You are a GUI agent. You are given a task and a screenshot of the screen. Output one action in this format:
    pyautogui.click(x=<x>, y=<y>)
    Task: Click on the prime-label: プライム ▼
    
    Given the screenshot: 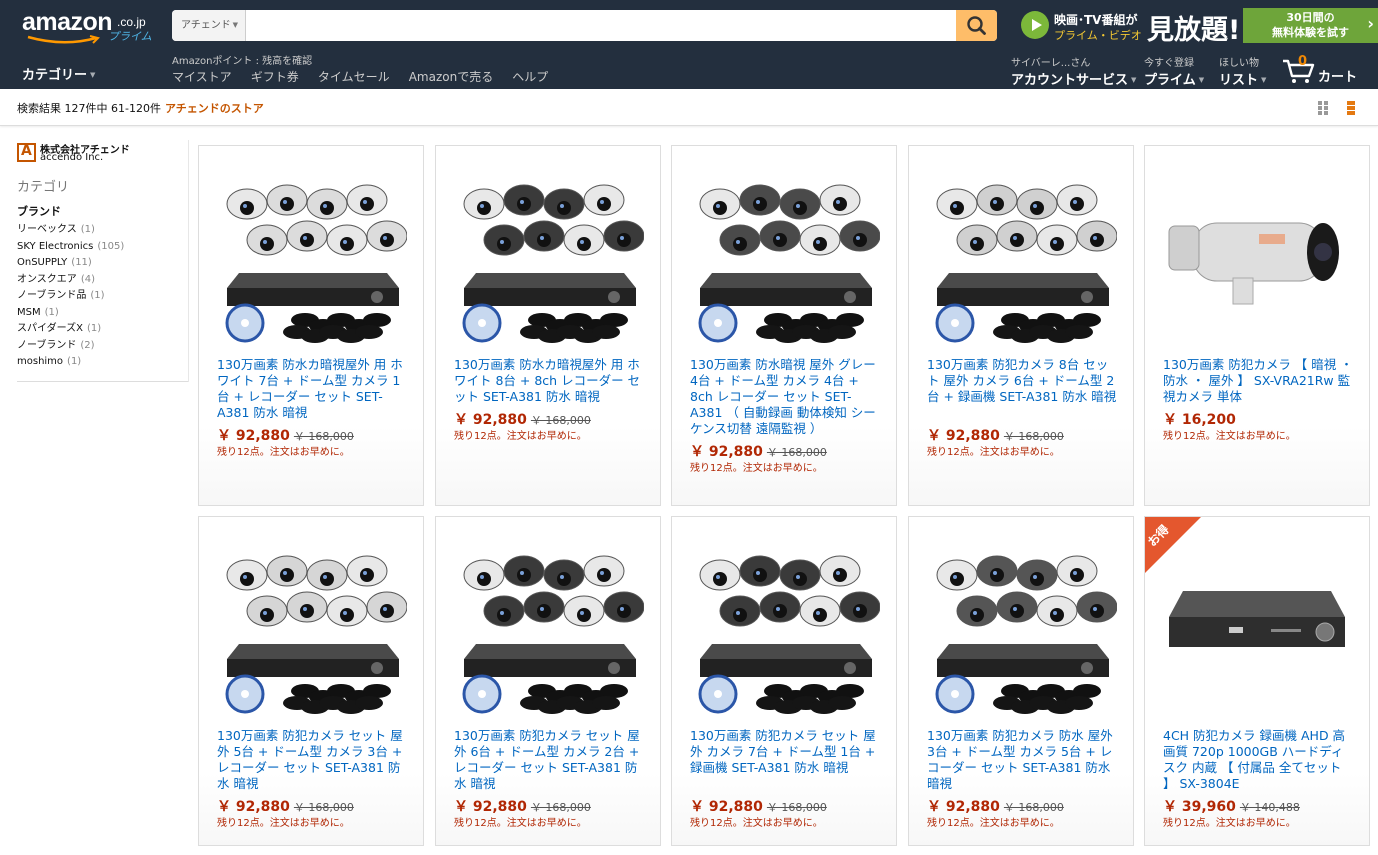 What is the action you would take?
    pyautogui.click(x=1174, y=80)
    